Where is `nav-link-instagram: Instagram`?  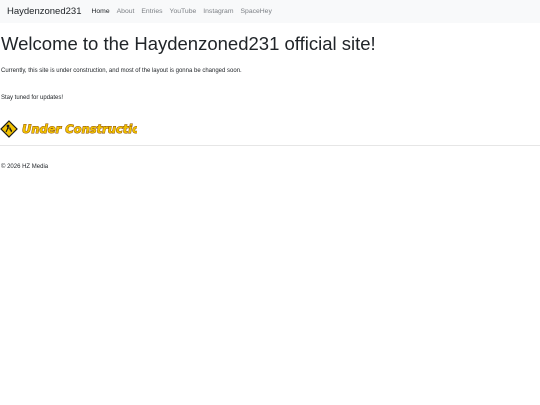 nav-link-instagram: Instagram is located at coordinates (218, 11).